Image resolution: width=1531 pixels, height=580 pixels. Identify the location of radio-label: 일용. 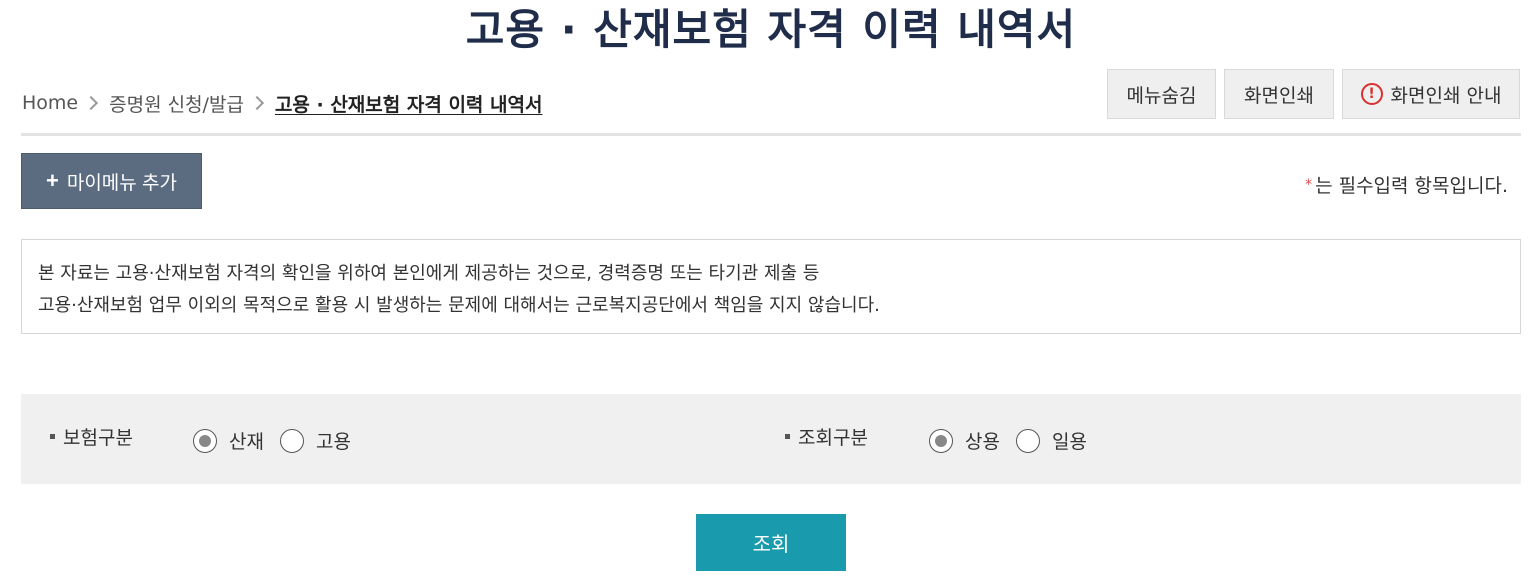
(1069, 442).